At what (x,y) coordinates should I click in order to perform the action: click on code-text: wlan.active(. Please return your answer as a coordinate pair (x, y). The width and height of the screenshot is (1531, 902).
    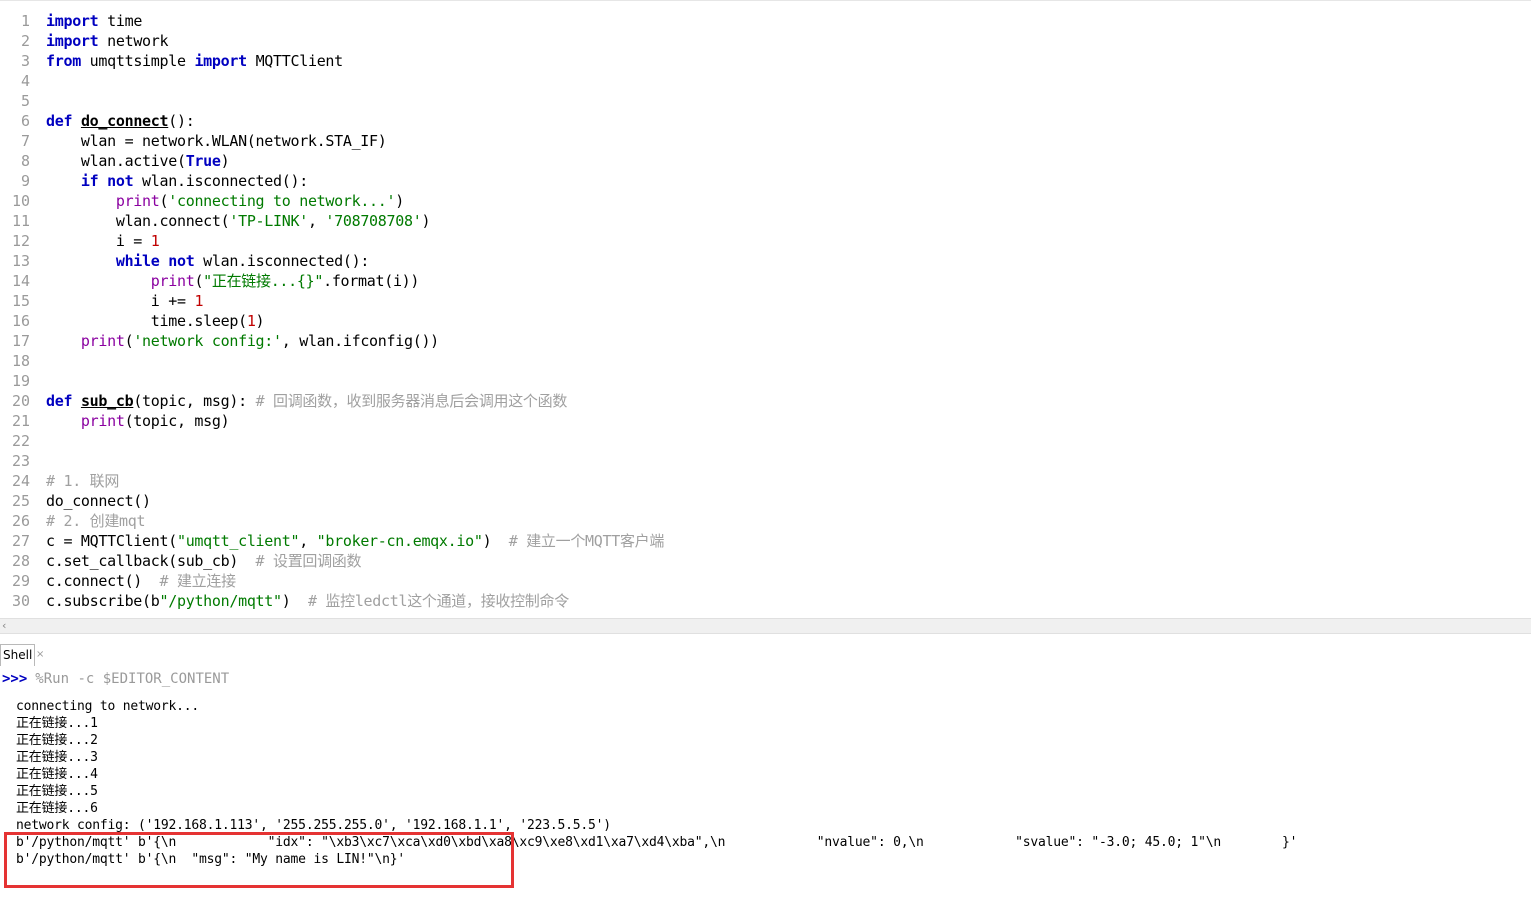
    Looking at the image, I should click on (116, 161).